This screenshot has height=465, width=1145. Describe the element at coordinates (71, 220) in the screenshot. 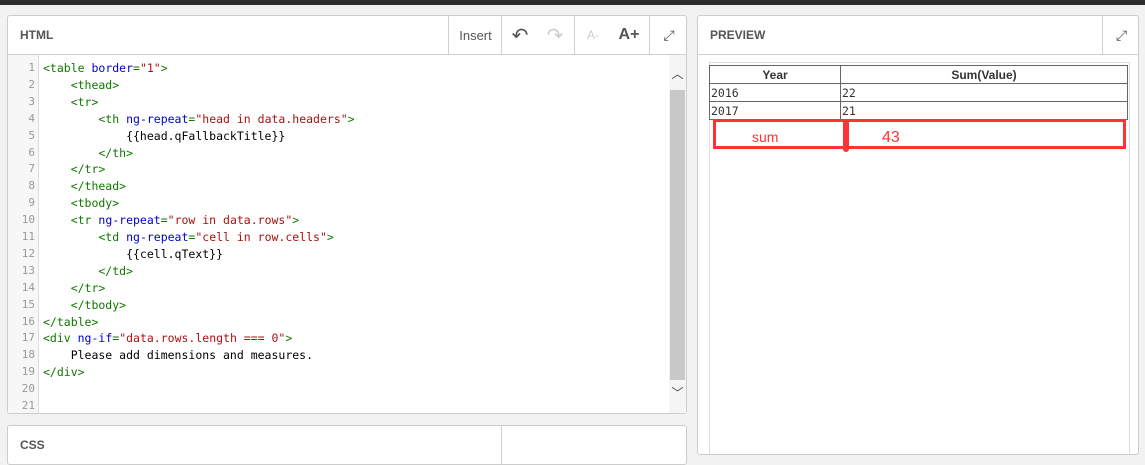

I see `code-token: <tr` at that location.